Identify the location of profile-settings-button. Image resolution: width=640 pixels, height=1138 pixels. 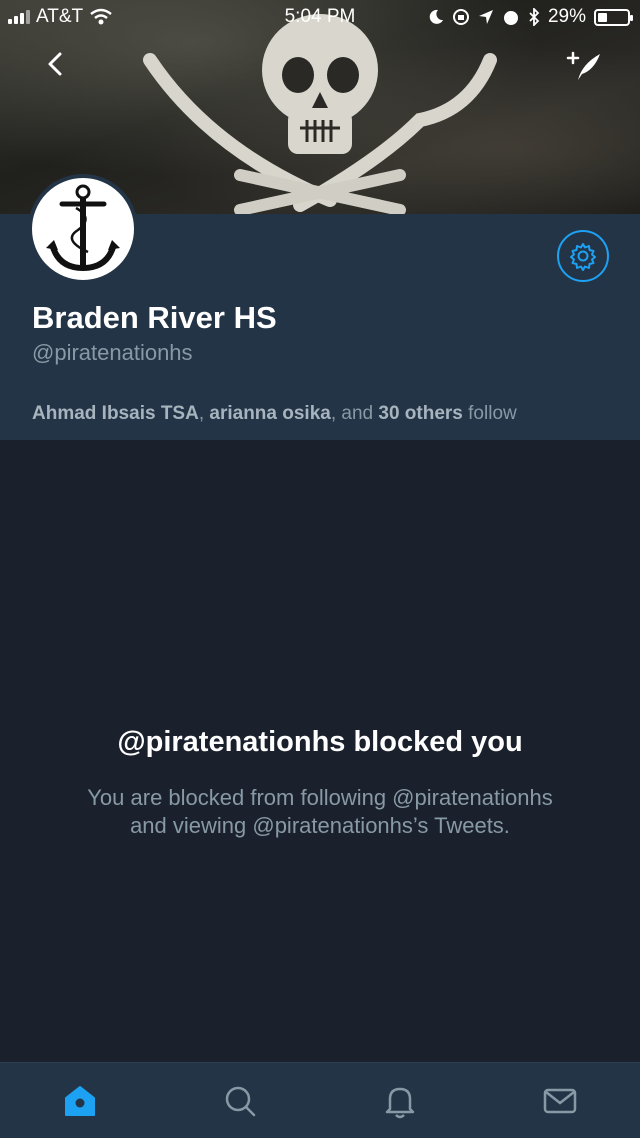
(583, 256).